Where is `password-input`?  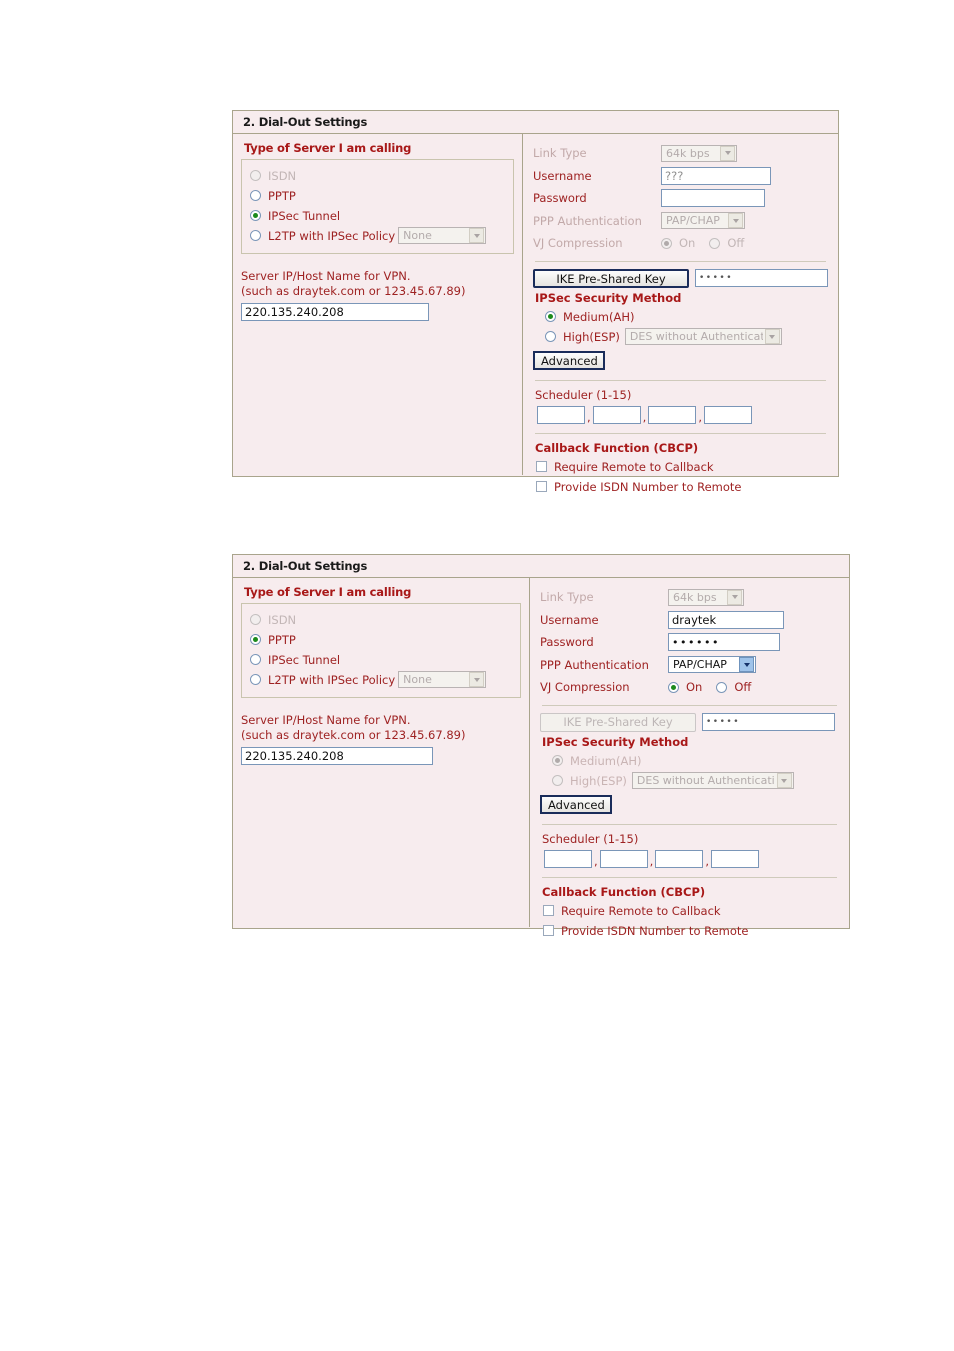 password-input is located at coordinates (713, 198).